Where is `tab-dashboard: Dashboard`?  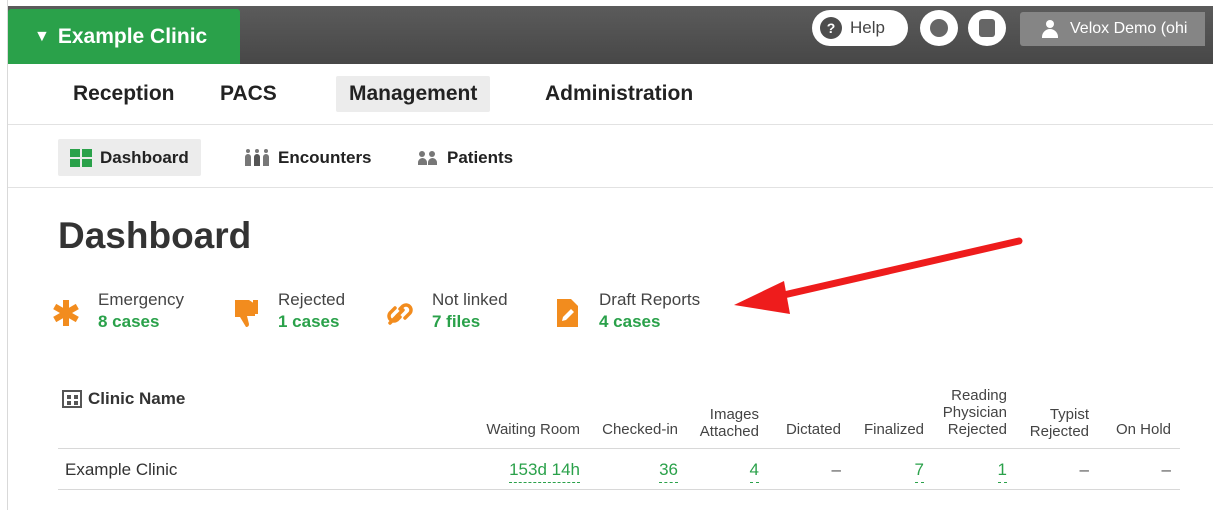
tab-dashboard: Dashboard is located at coordinates (129, 157).